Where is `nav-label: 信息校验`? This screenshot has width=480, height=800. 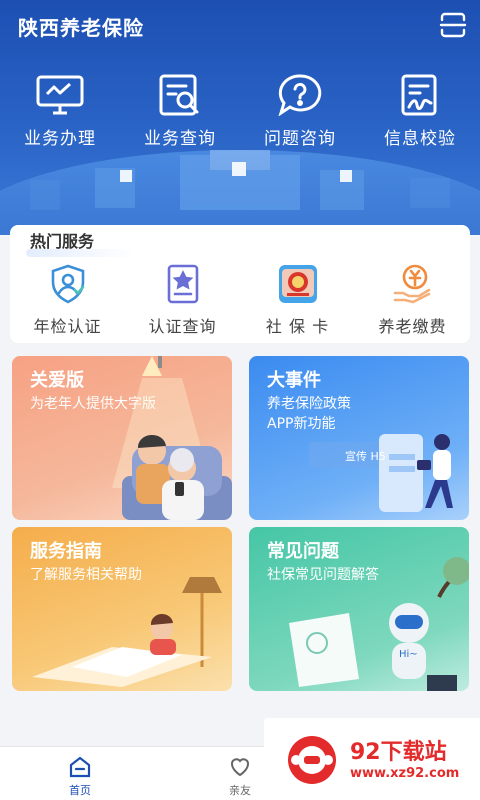
nav-label: 信息校验 is located at coordinates (420, 139).